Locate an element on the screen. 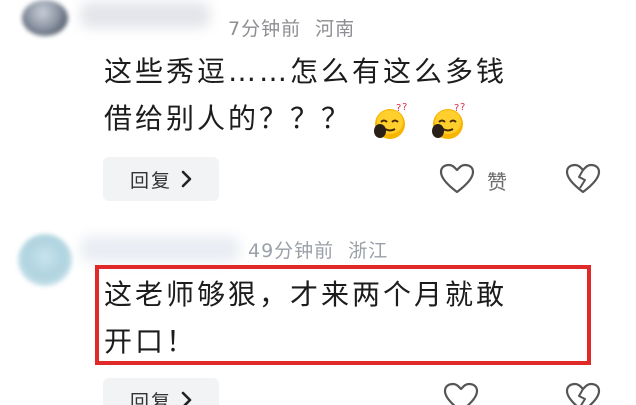  comment-text-line-with-emoji: 借给别人的？？？ ? ? ? ? is located at coordinates (354, 119).